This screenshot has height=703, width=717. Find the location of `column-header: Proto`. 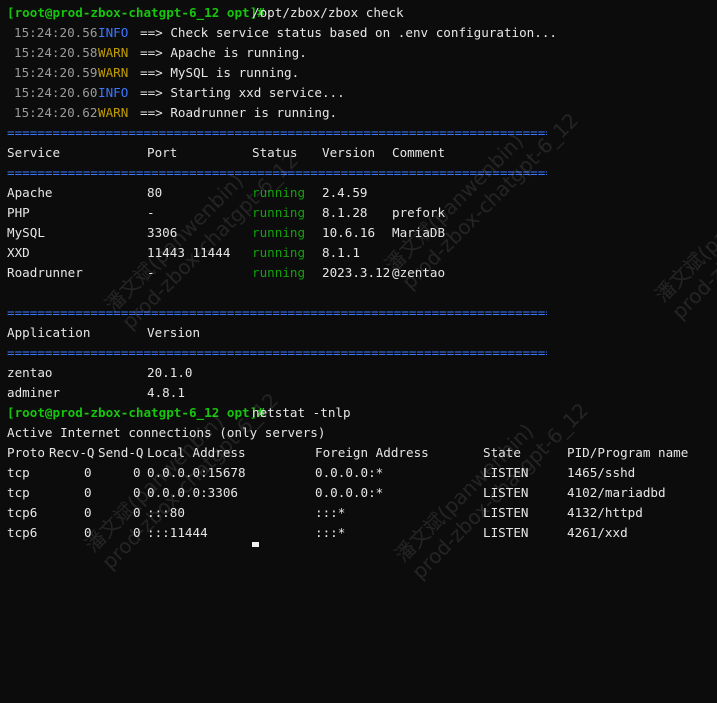

column-header: Proto is located at coordinates (26, 452).